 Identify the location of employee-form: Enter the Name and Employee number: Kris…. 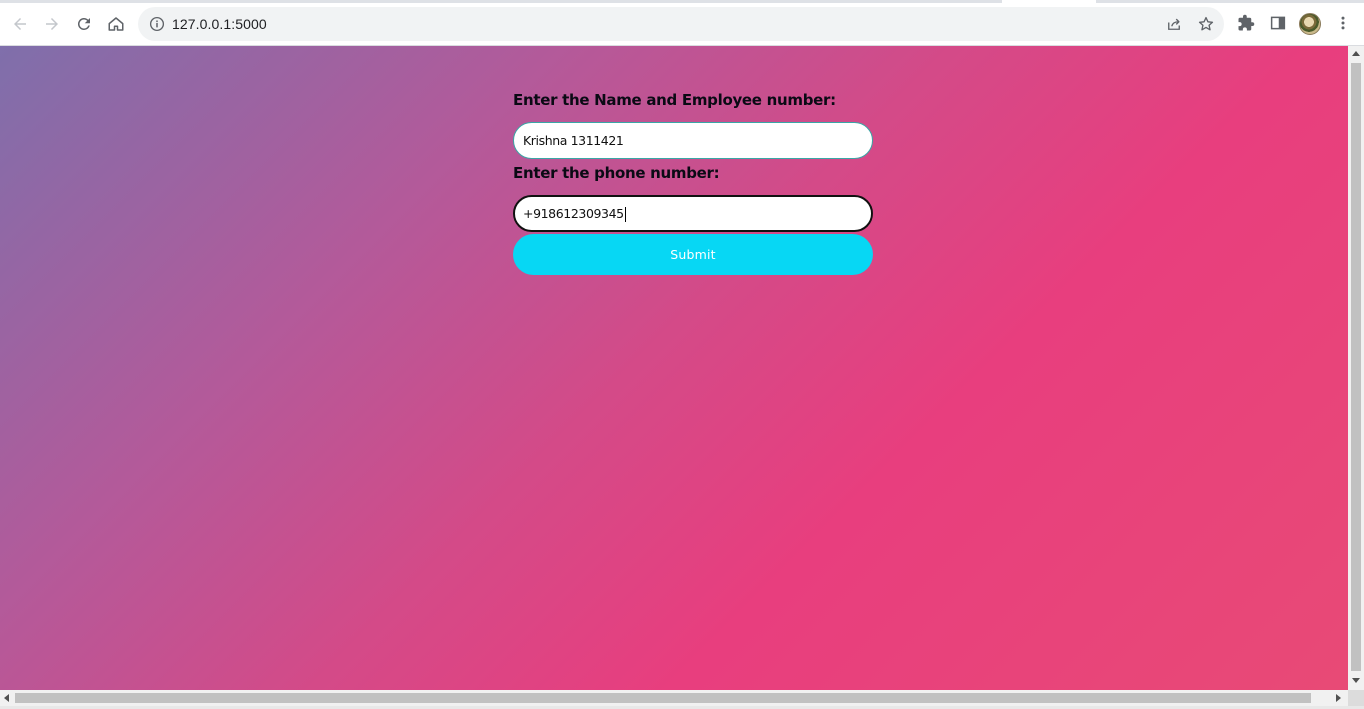
(693, 182).